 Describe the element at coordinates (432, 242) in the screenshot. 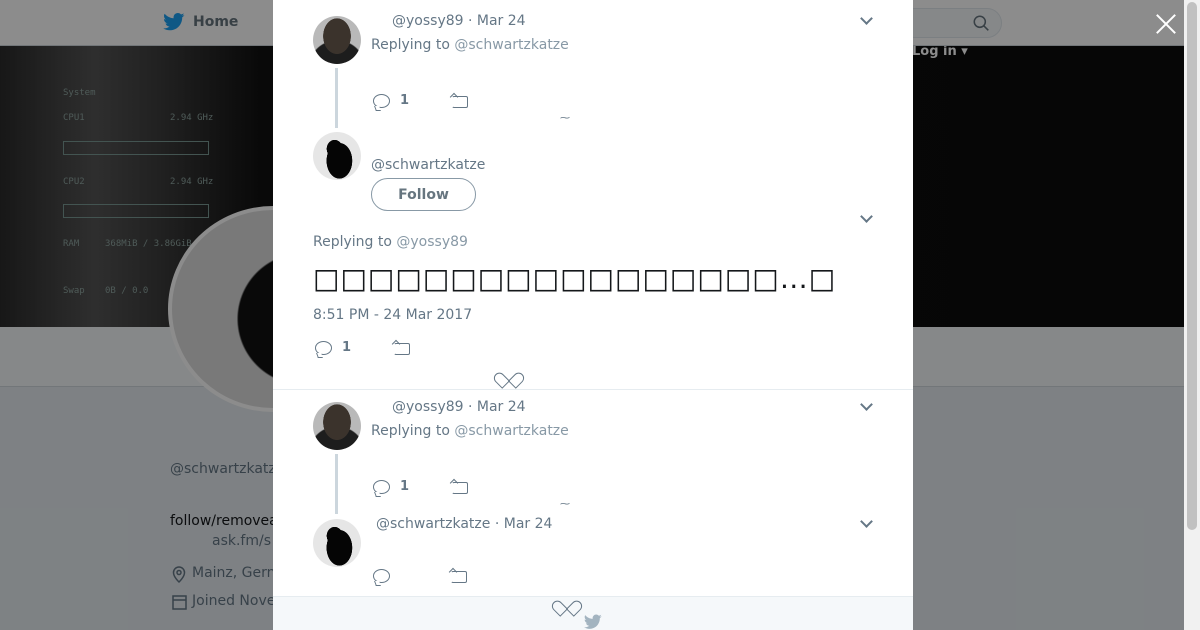

I see `replying-to-link: @yossy89` at that location.